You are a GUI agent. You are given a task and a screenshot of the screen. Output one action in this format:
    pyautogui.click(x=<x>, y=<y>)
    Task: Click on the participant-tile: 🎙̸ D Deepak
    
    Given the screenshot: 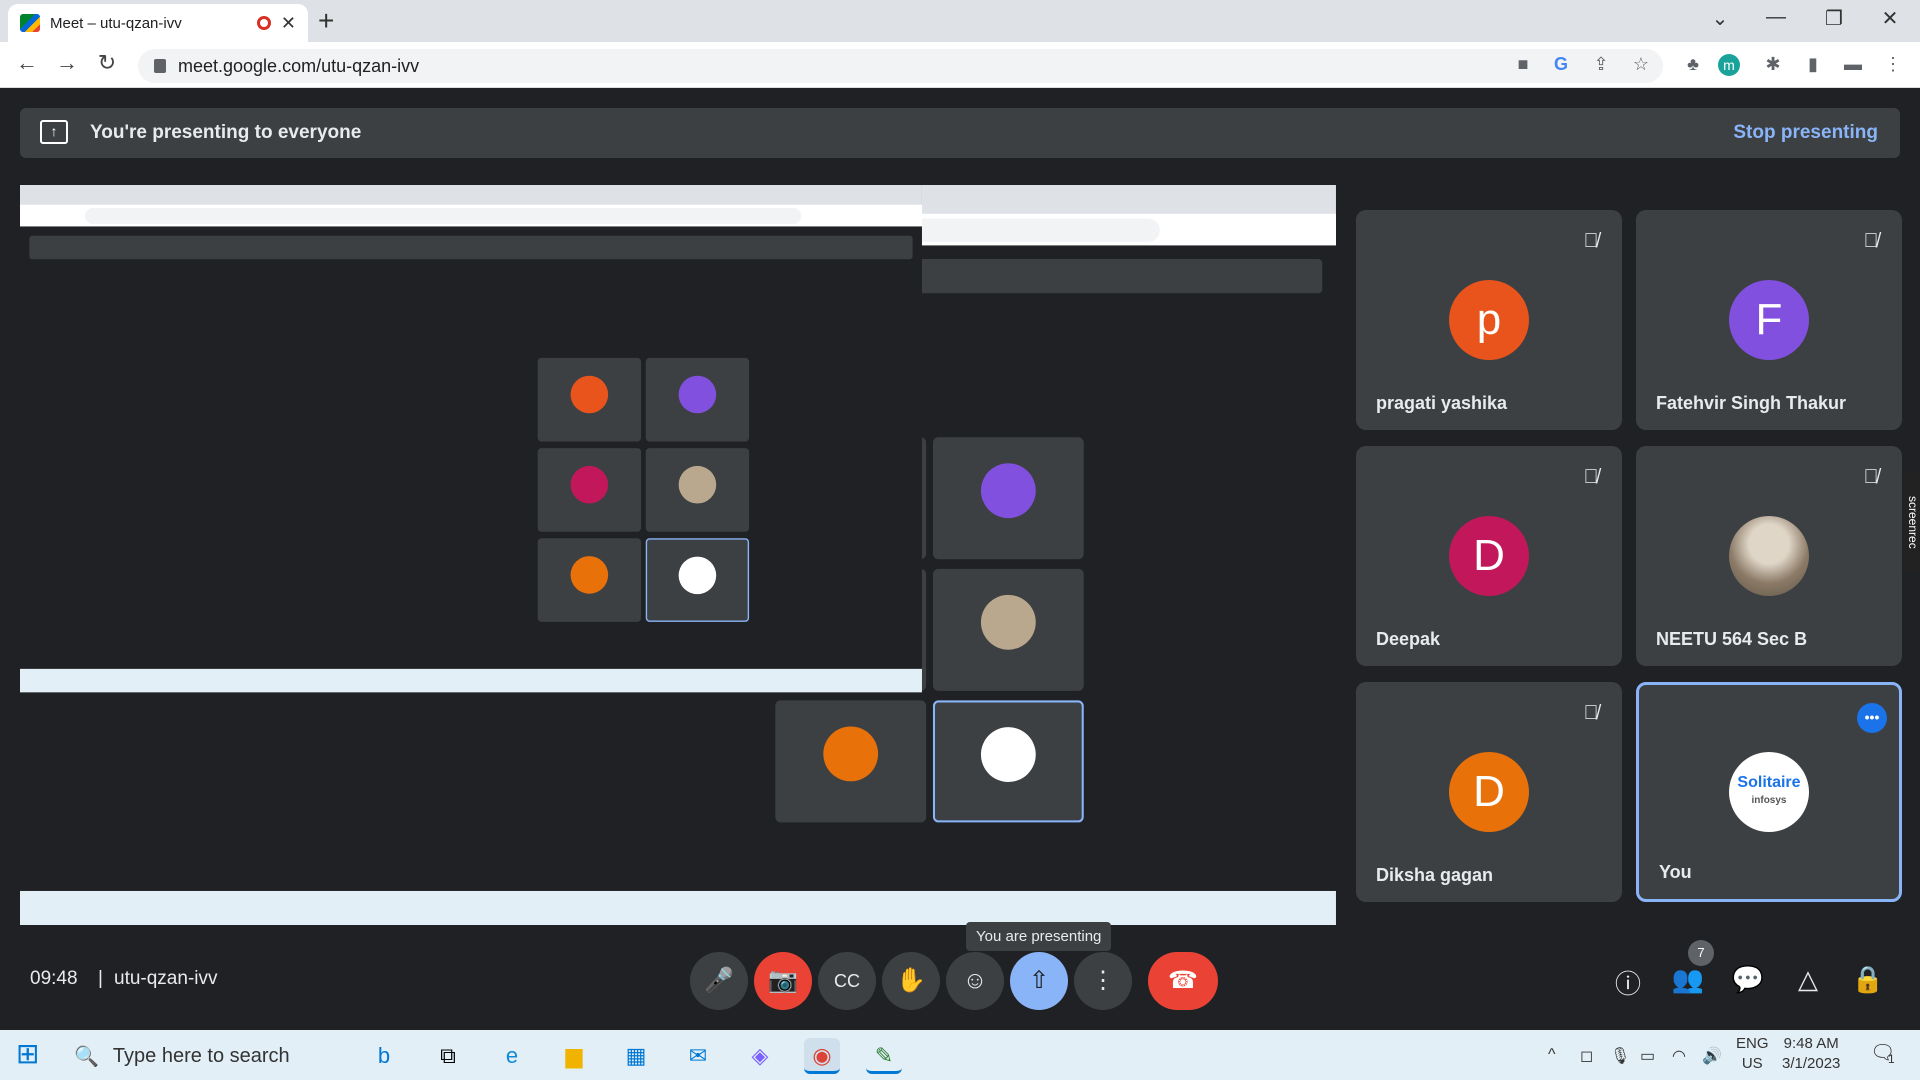 What is the action you would take?
    pyautogui.click(x=1489, y=556)
    